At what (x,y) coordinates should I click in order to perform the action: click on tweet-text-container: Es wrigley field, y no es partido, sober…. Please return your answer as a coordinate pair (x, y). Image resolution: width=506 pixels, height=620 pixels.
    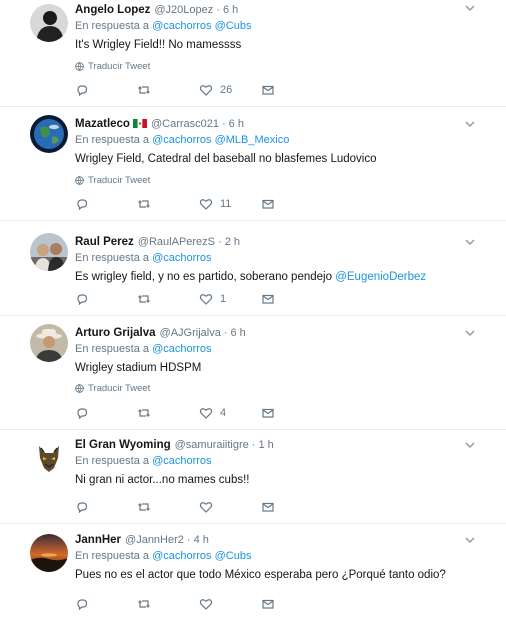
    Looking at the image, I should click on (290, 277).